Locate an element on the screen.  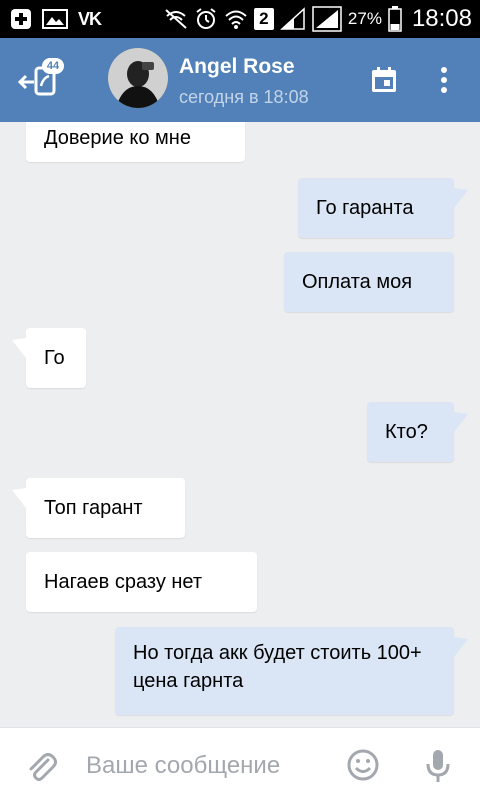
more-menu-button is located at coordinates (444, 80).